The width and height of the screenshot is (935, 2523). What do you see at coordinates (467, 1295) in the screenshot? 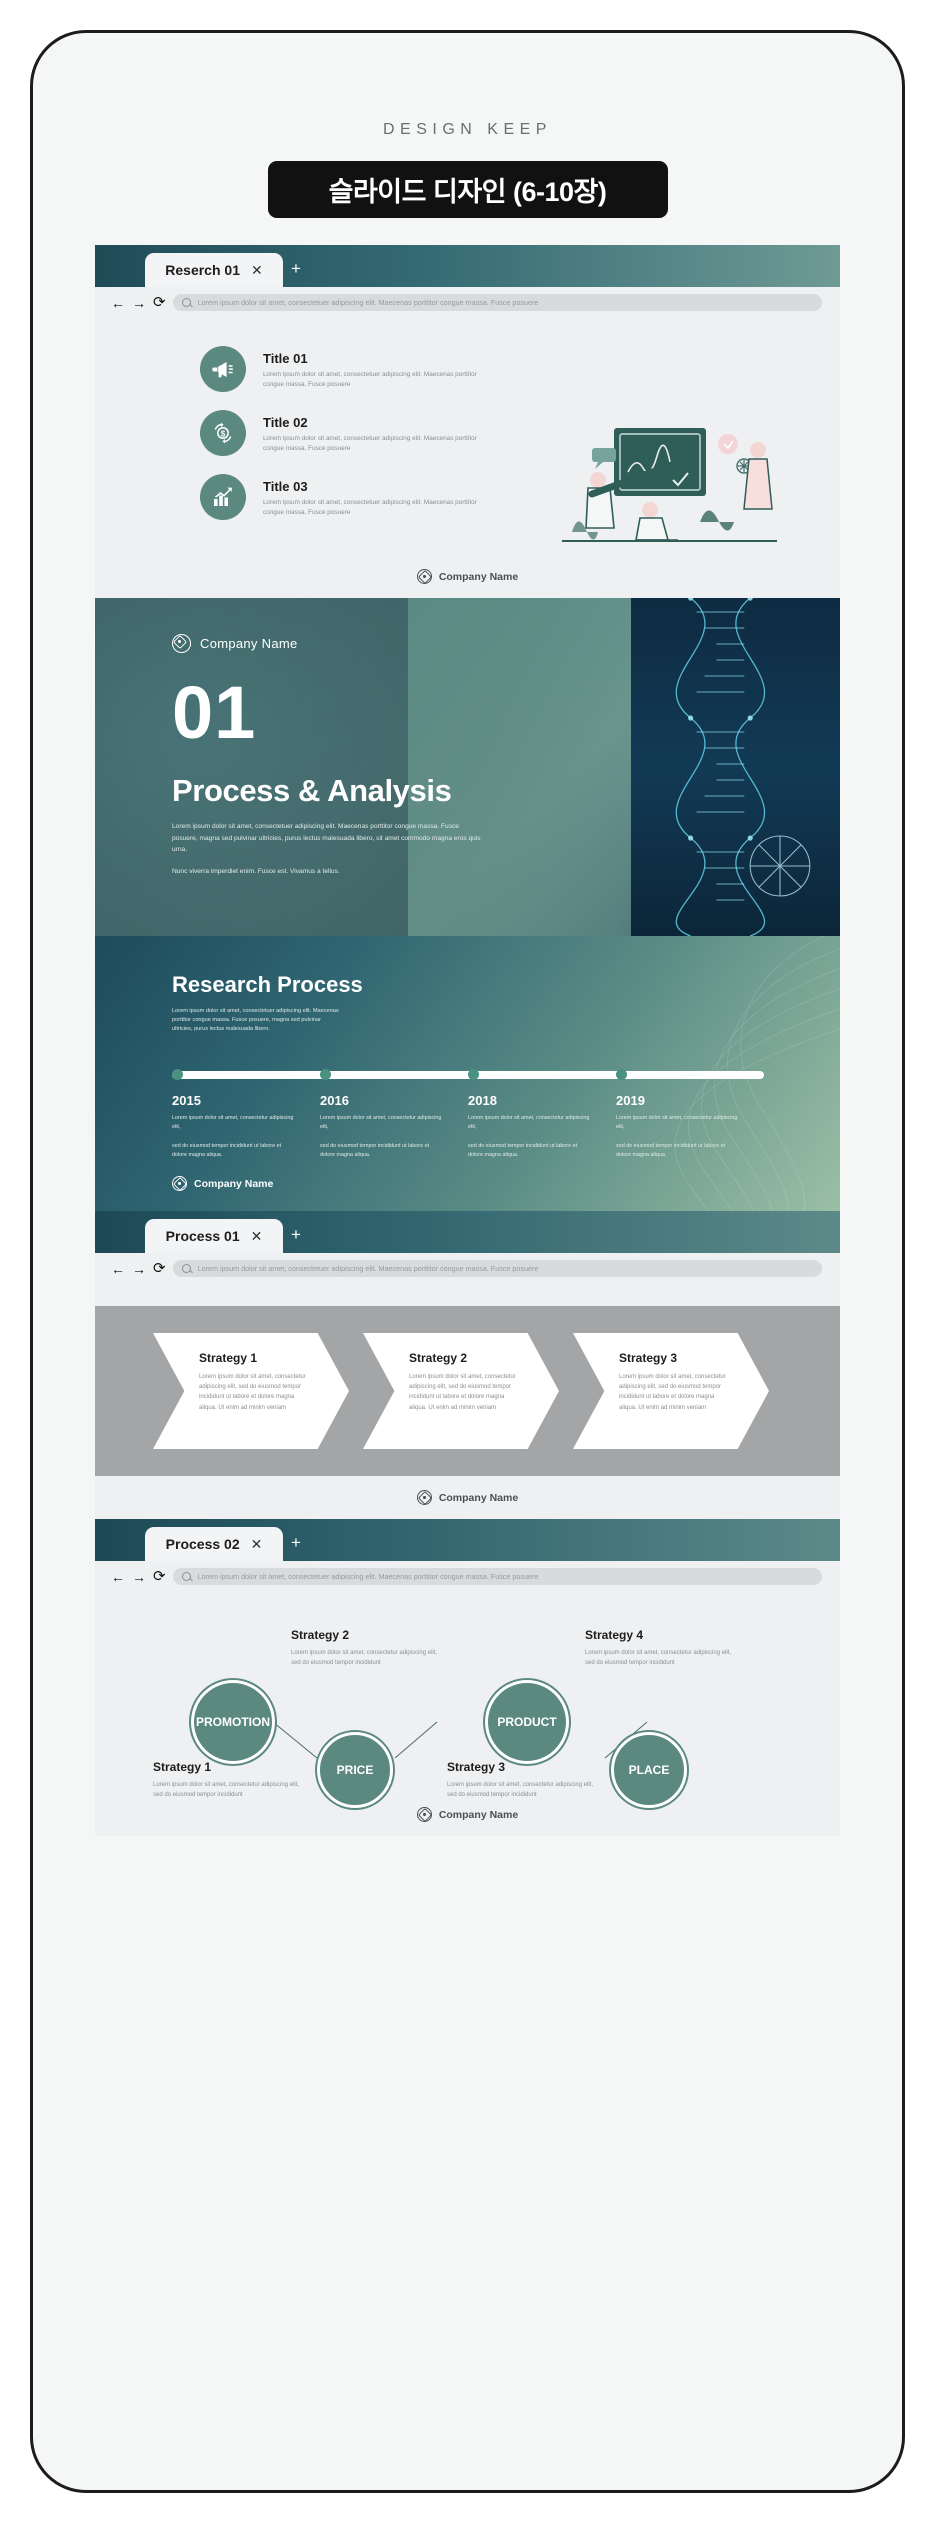
I see `slide-top-gap` at bounding box center [467, 1295].